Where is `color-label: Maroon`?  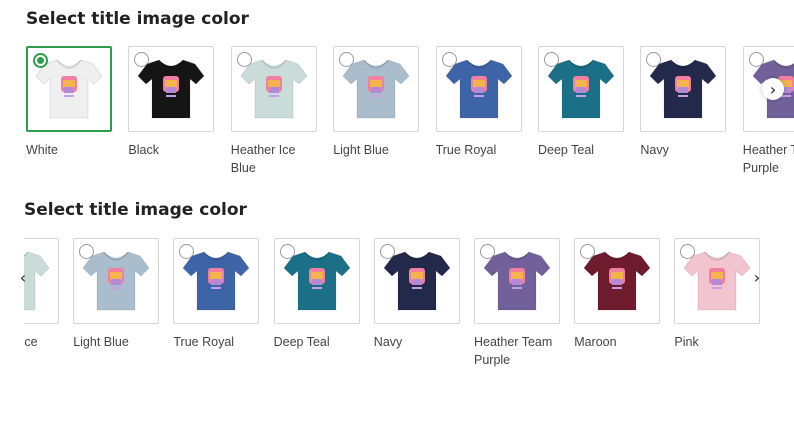
color-label: Maroon is located at coordinates (595, 342).